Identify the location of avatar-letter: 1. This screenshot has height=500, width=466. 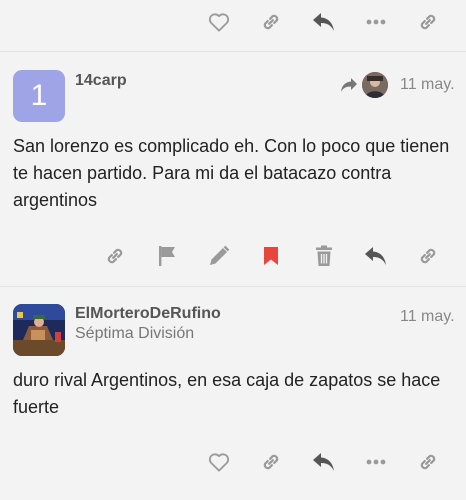
(39, 95).